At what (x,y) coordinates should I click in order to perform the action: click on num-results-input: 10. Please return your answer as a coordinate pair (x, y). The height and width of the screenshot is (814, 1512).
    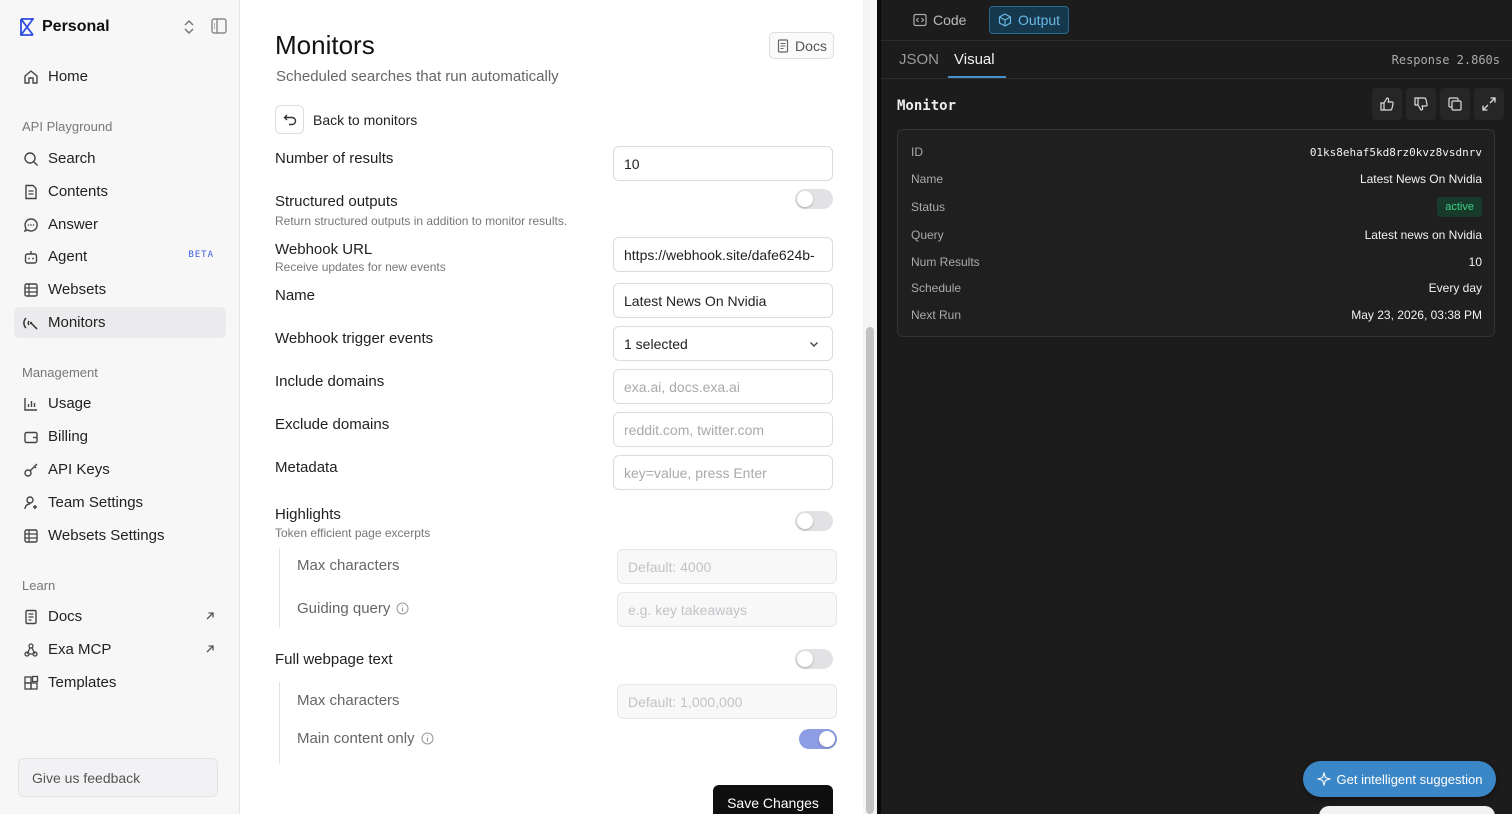
    Looking at the image, I should click on (723, 163).